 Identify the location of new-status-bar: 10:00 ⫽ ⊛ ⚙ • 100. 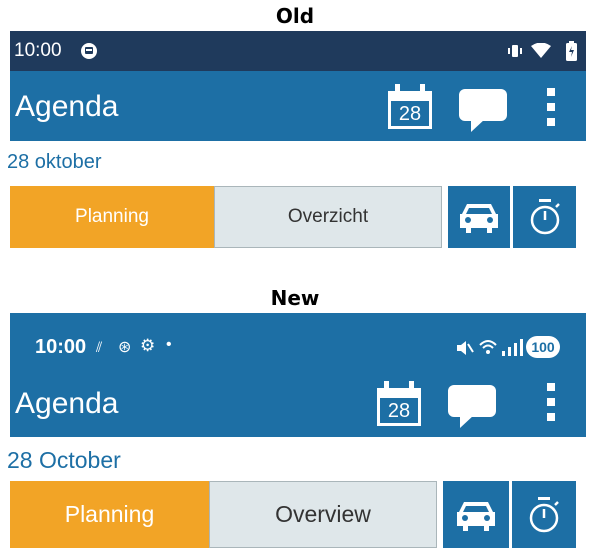
(298, 344).